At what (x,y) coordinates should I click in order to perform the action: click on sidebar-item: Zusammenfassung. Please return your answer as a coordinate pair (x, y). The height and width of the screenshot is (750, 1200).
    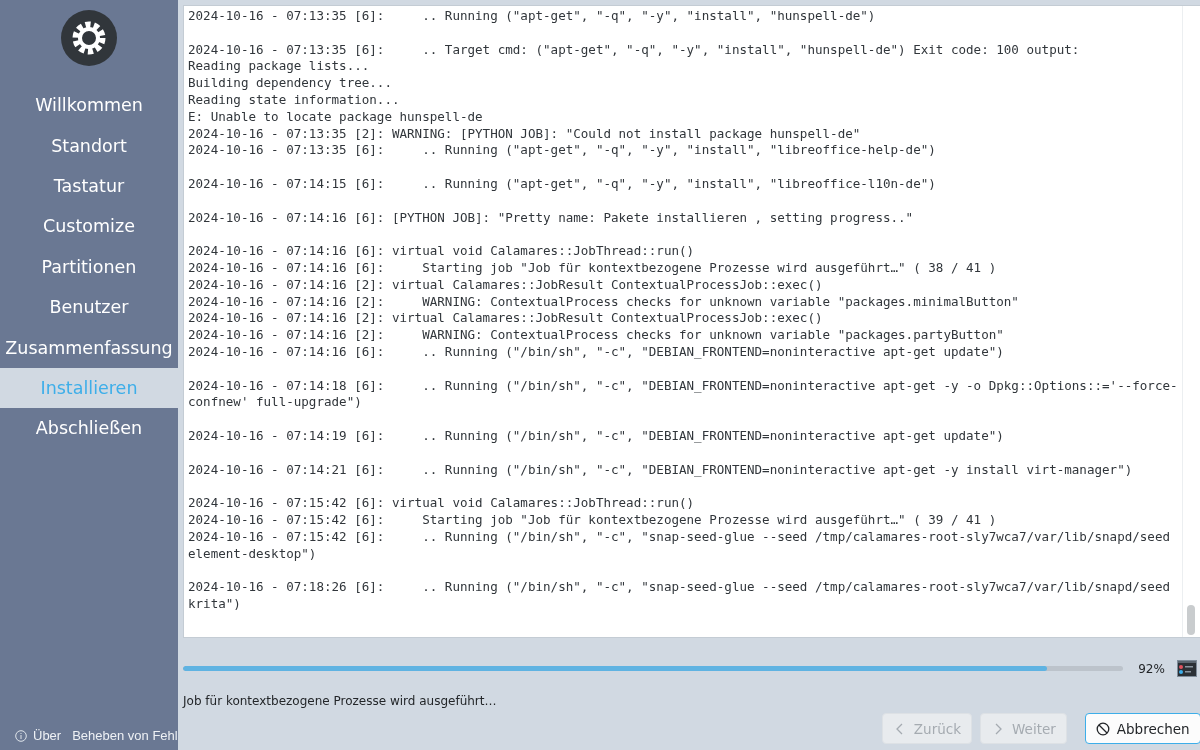
    Looking at the image, I should click on (89, 347).